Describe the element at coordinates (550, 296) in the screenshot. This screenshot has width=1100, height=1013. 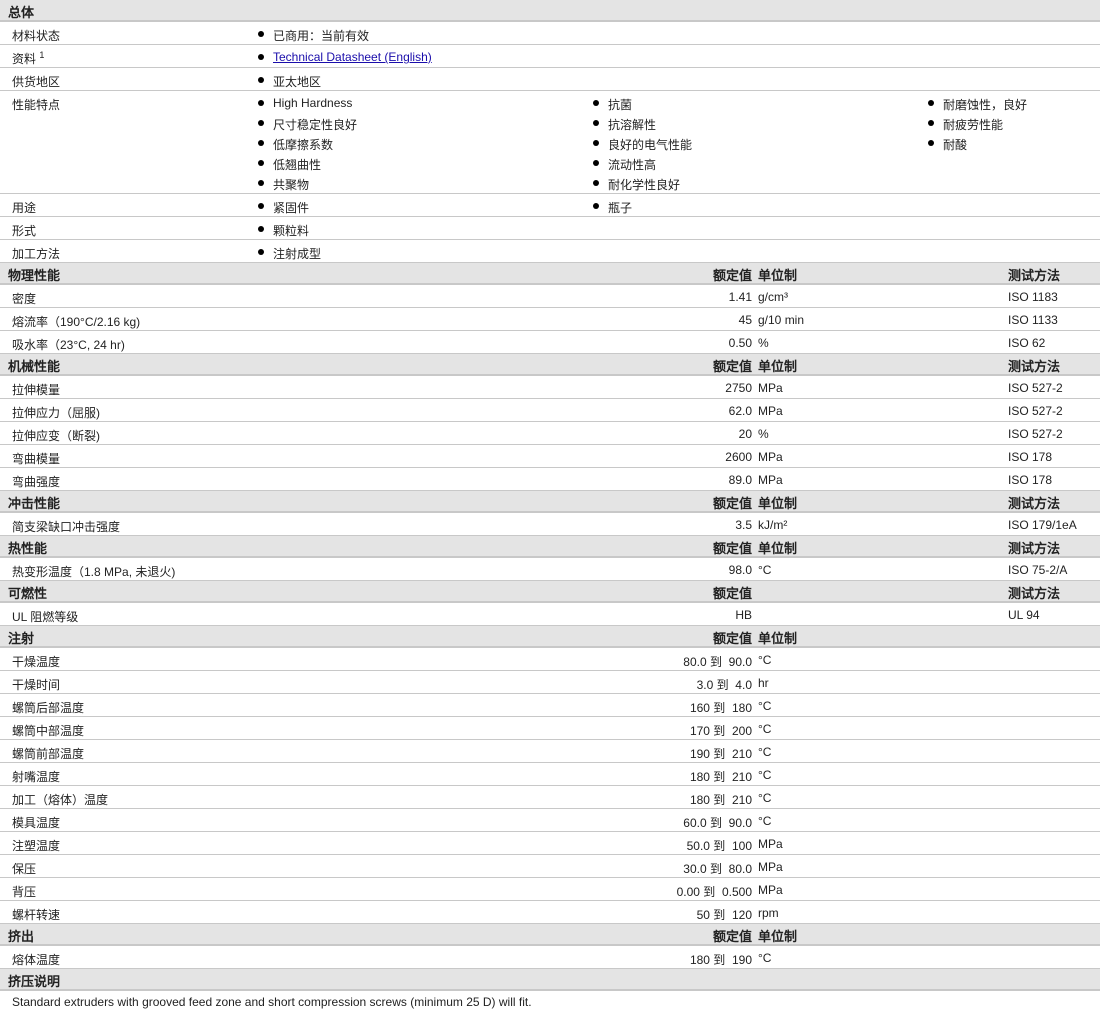
I see `property-row: 密度 1.41 g/cm³ ISO 1183` at that location.